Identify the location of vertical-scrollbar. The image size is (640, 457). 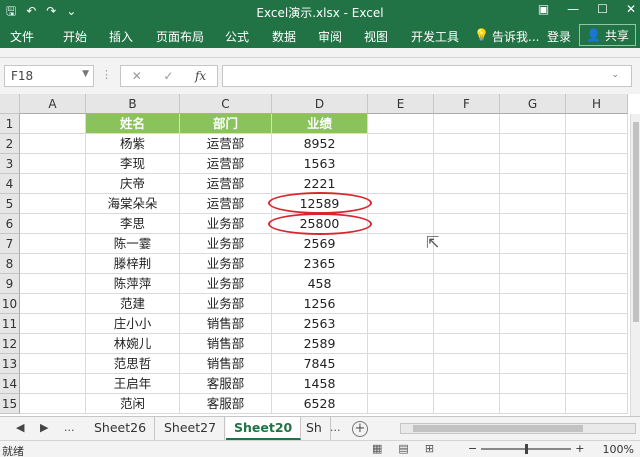
(635, 265).